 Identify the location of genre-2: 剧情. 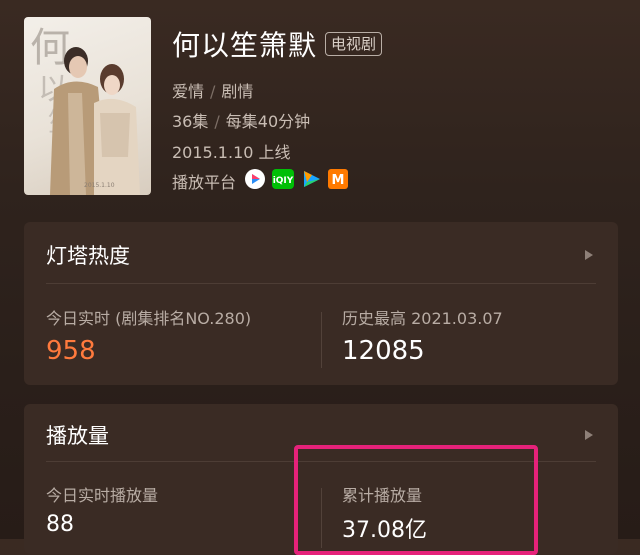
(237, 91).